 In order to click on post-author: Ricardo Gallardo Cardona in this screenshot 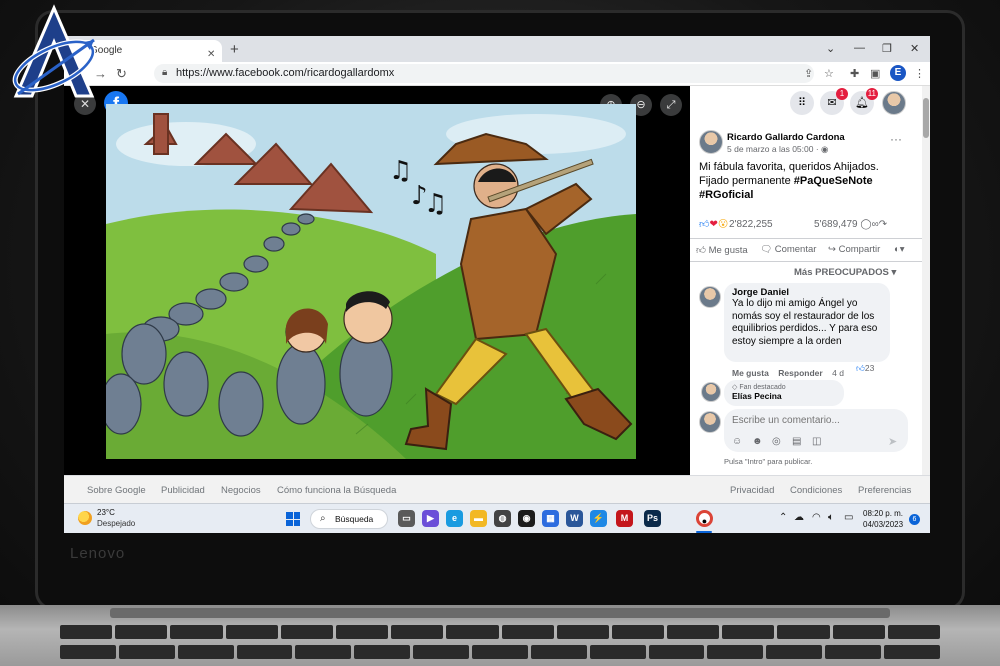, I will do `click(786, 137)`.